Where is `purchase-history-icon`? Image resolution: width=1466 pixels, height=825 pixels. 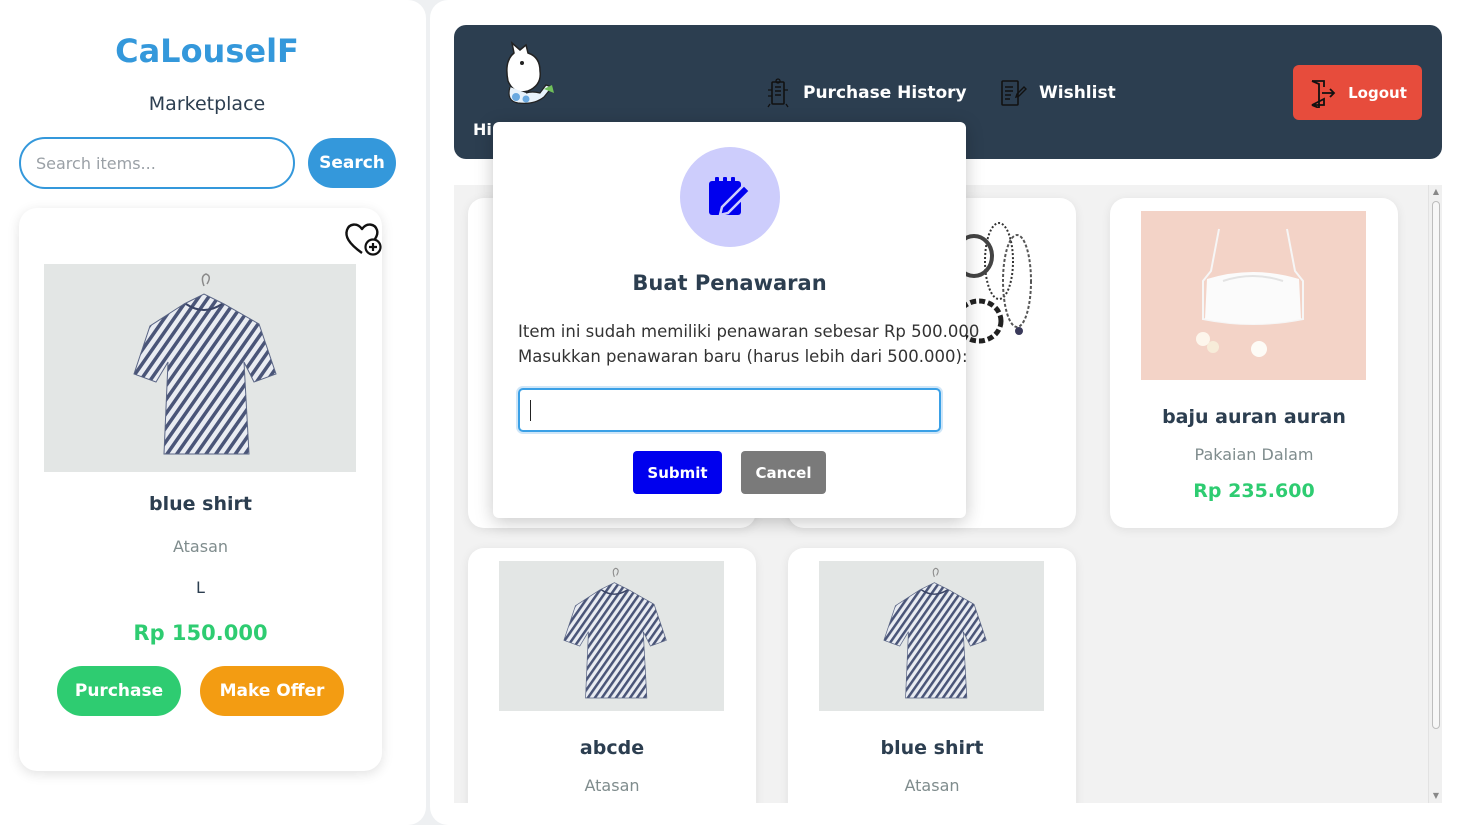 purchase-history-icon is located at coordinates (778, 93).